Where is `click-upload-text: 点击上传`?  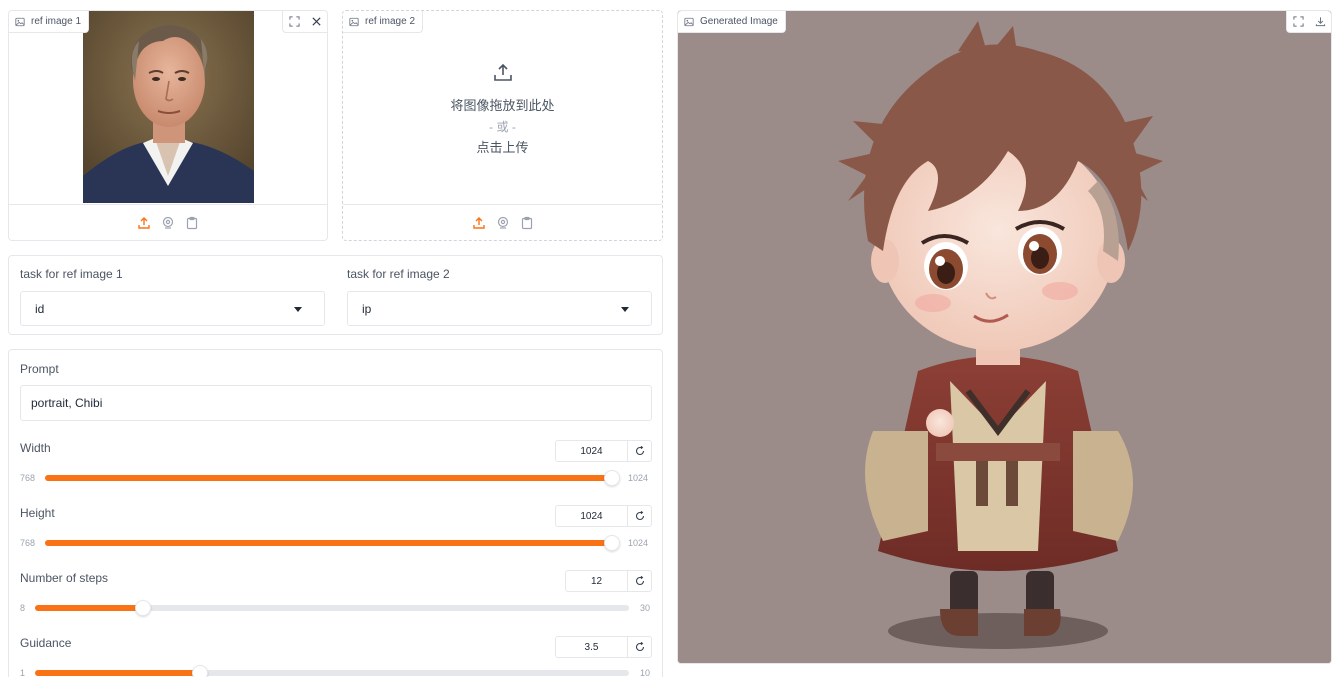
click-upload-text: 点击上传 is located at coordinates (502, 147).